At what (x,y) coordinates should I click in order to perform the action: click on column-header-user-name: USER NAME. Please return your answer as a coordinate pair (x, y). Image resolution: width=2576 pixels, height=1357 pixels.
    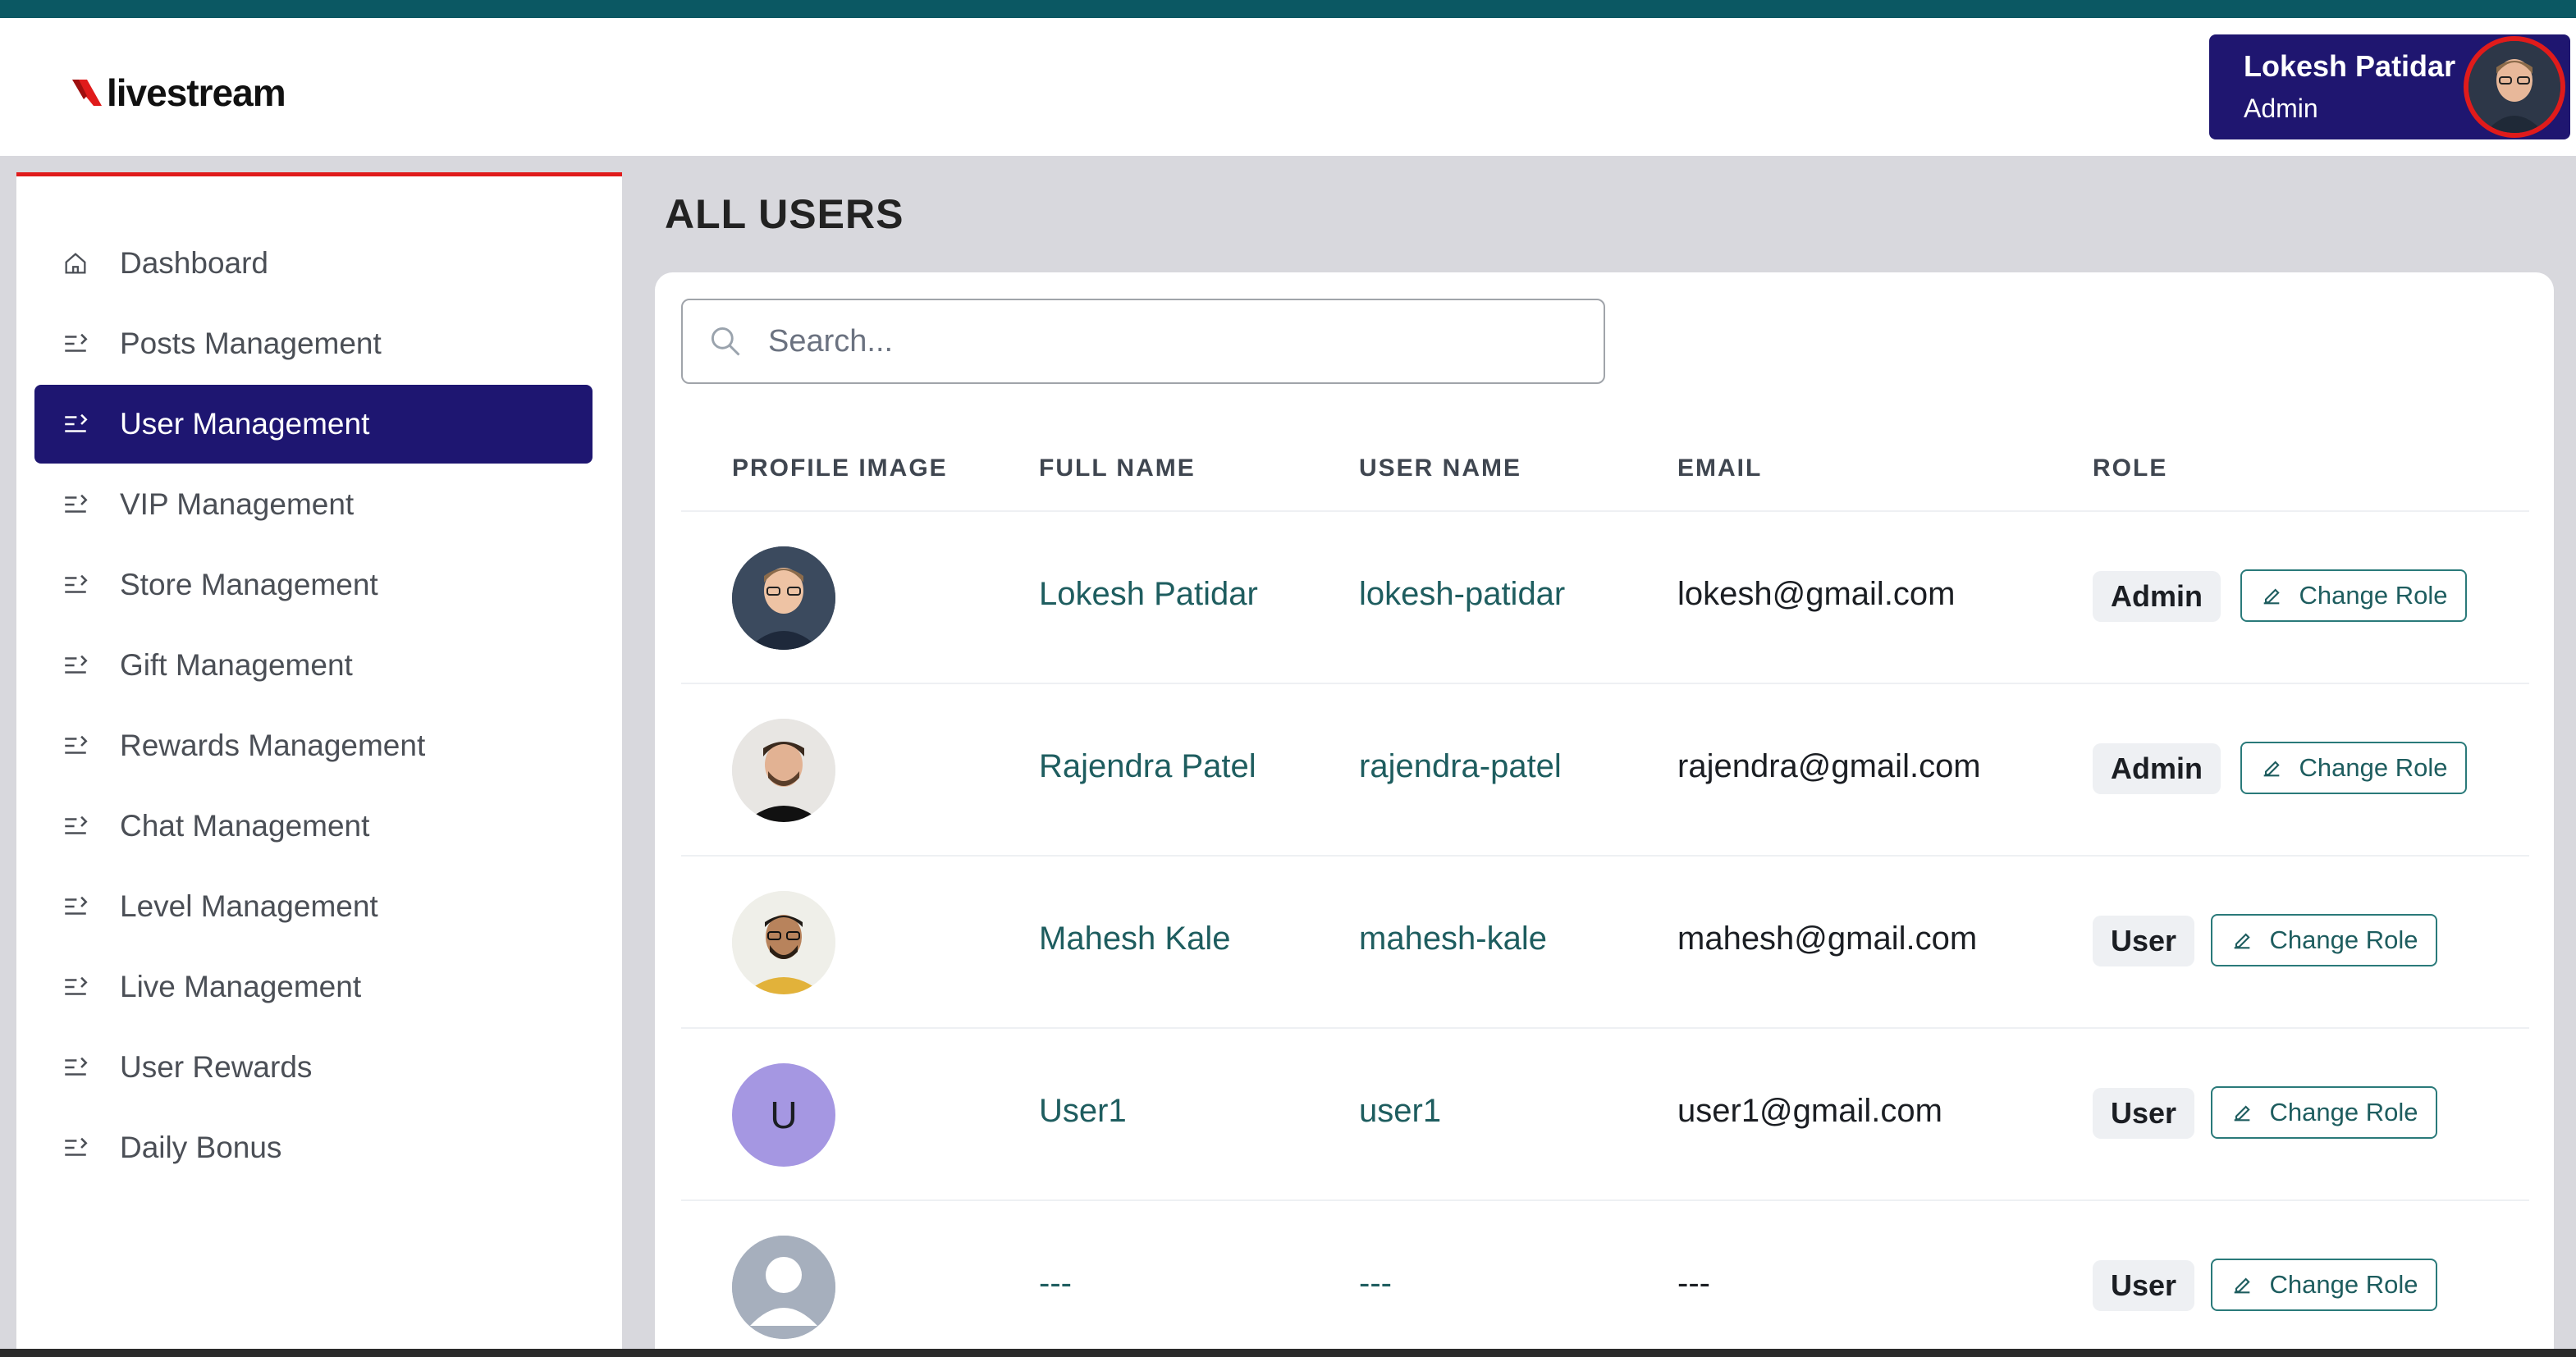
    Looking at the image, I should click on (1440, 469).